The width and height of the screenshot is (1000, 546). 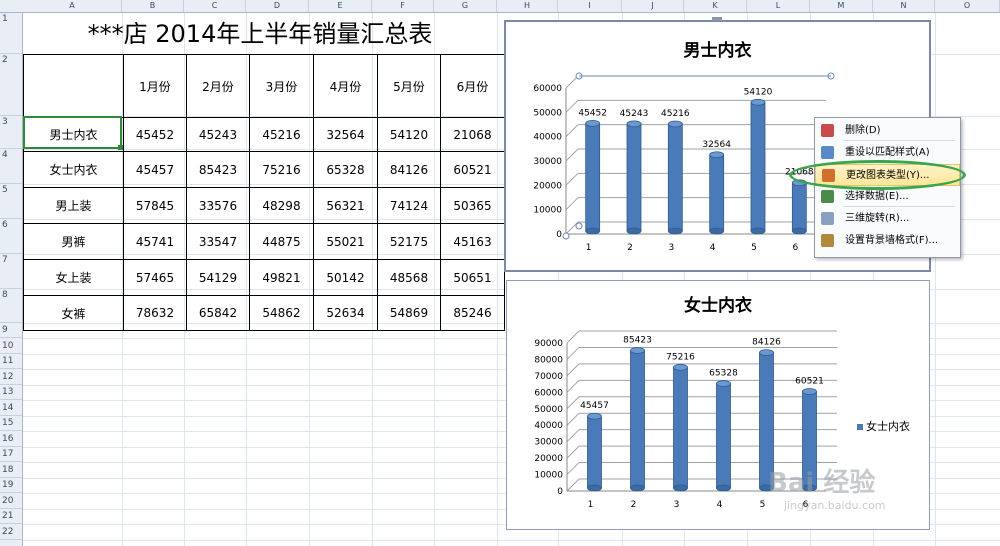 What do you see at coordinates (11, 346) in the screenshot?
I see `row-header-10: 10` at bounding box center [11, 346].